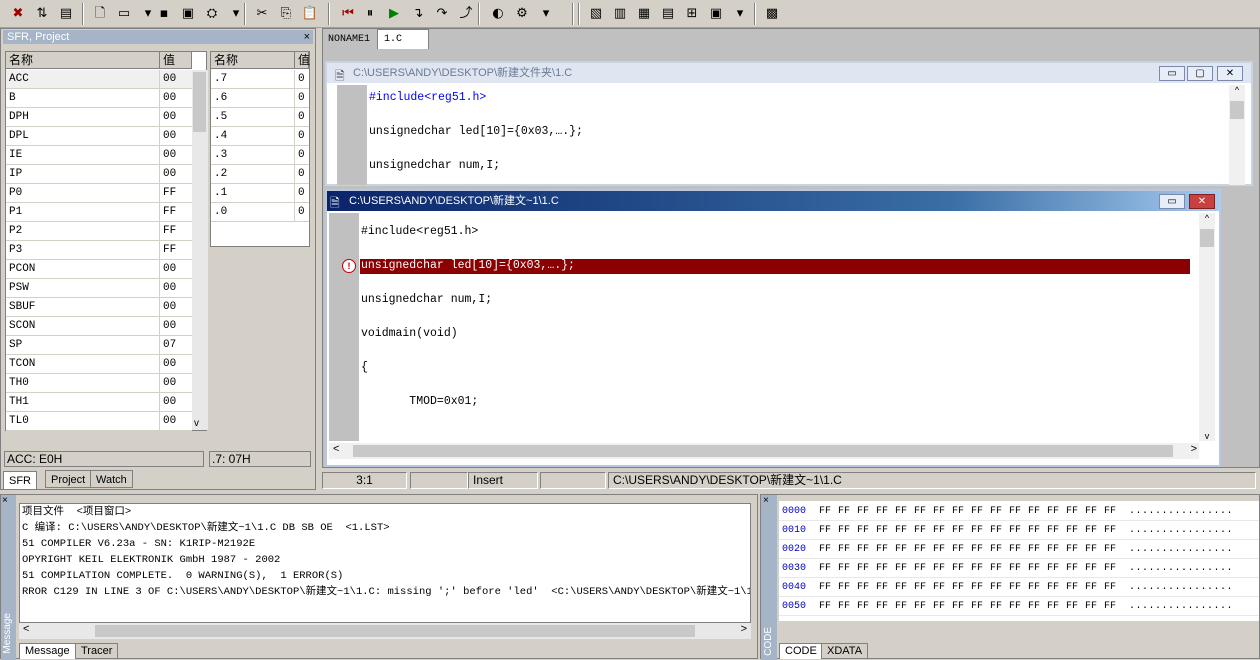 Image resolution: width=1260 pixels, height=660 pixels. I want to click on run-icon: ▶, so click(394, 14).